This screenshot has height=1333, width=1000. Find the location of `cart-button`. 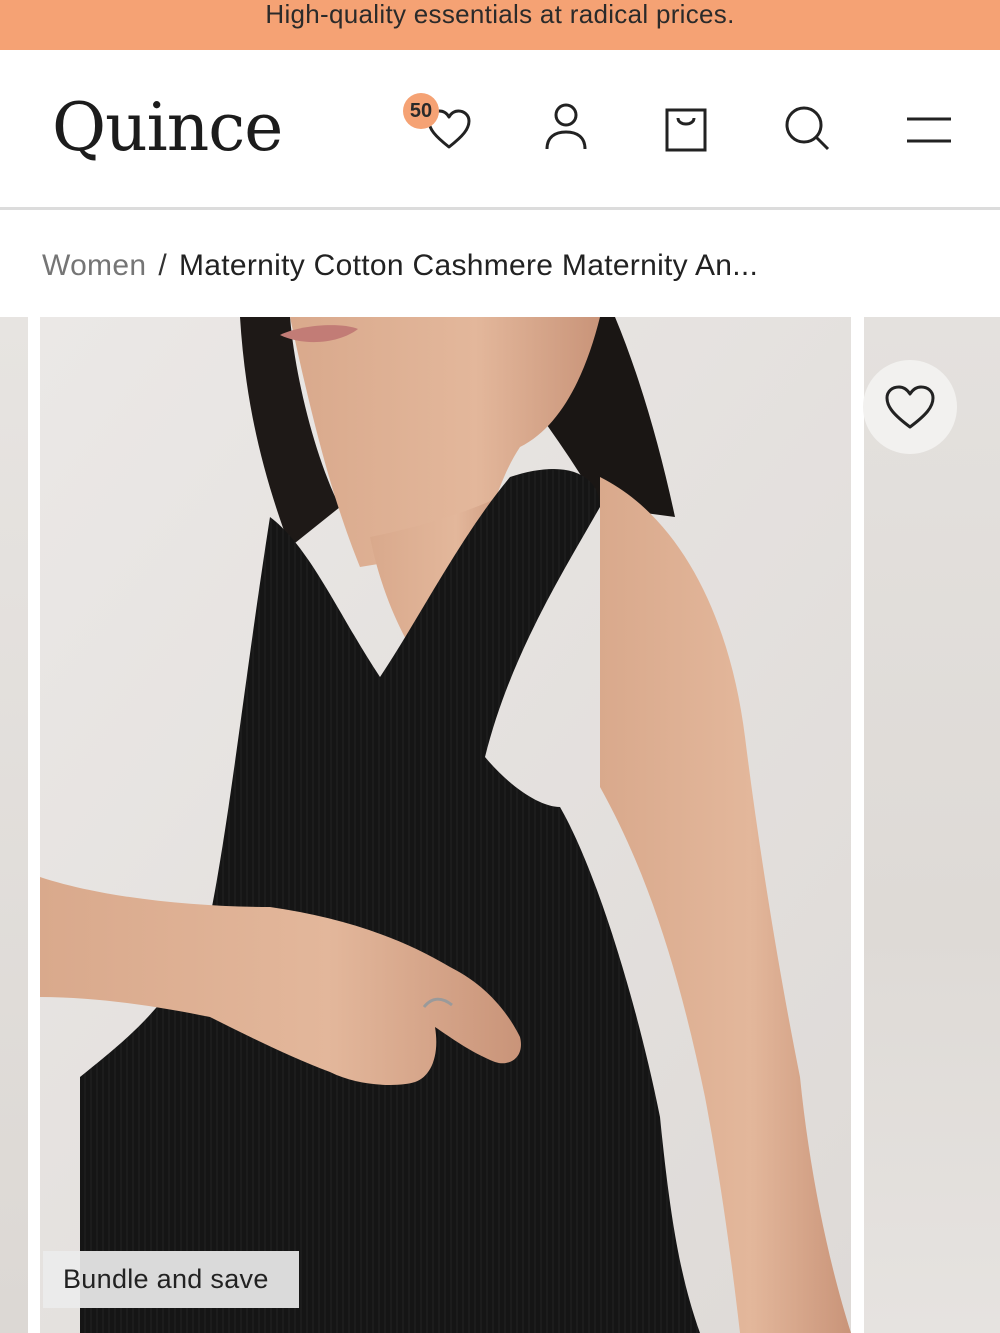

cart-button is located at coordinates (686, 130).